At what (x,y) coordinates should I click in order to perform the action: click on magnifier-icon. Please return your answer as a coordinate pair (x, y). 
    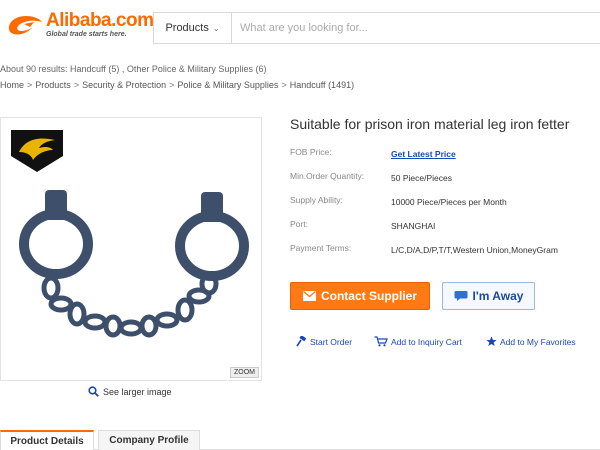
    Looking at the image, I should click on (93, 391).